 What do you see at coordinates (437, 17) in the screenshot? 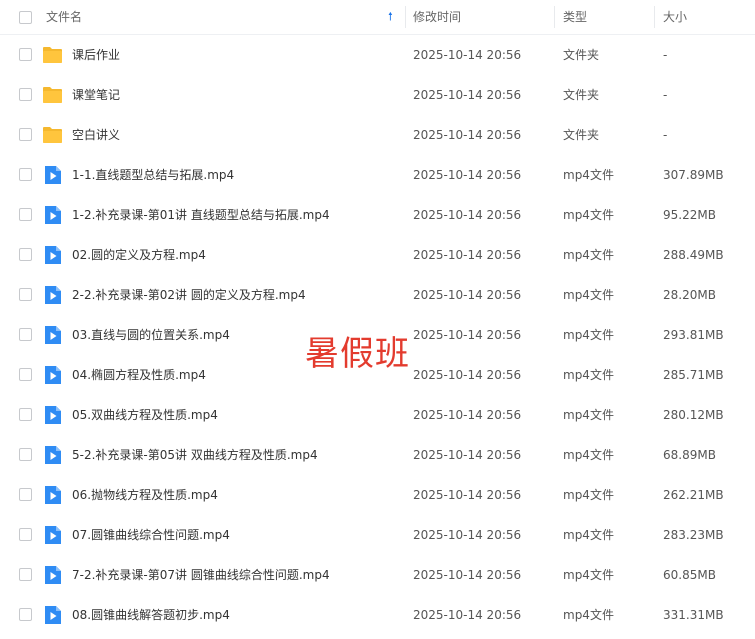
I see `column-header-time: 修改时间` at bounding box center [437, 17].